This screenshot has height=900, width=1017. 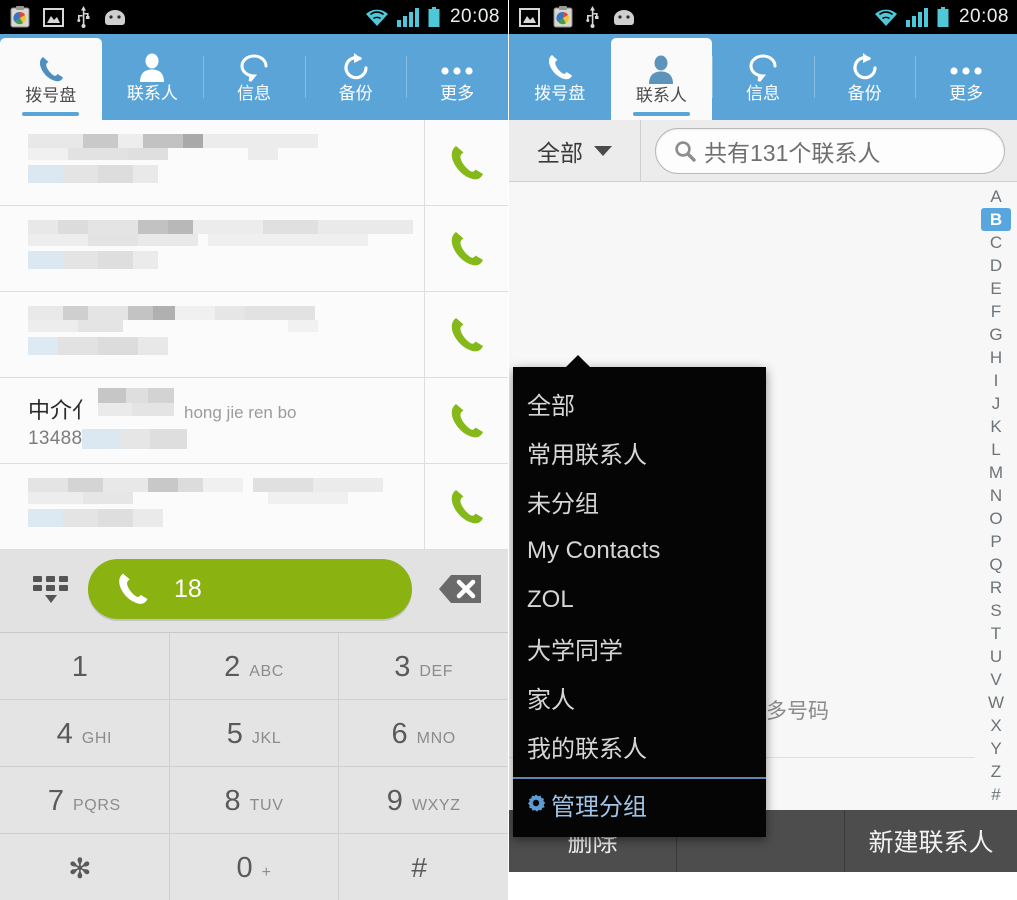 What do you see at coordinates (453, 589) in the screenshot?
I see `backspace-icon` at bounding box center [453, 589].